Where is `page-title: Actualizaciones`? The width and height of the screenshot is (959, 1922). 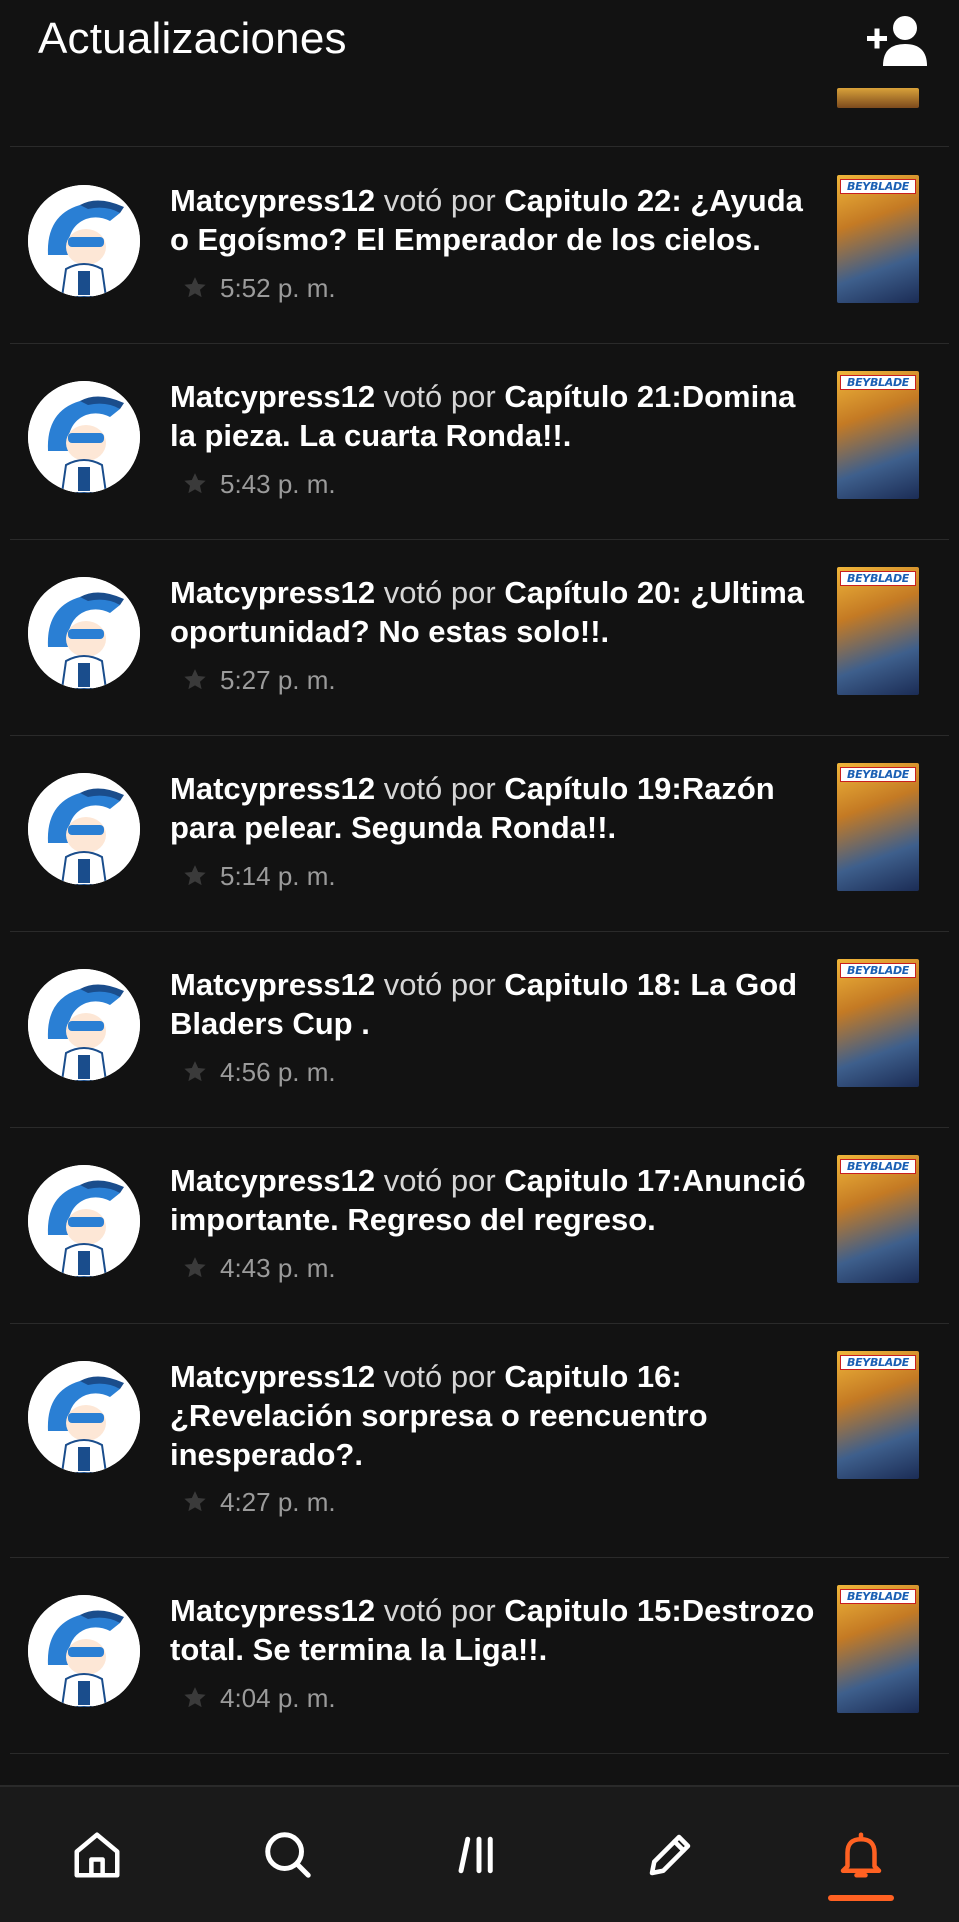
page-title: Actualizaciones is located at coordinates (192, 38).